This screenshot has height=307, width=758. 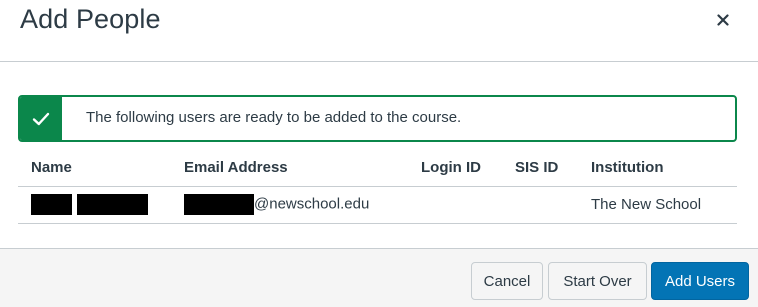 What do you see at coordinates (455, 168) in the screenshot?
I see `header-login-id: Login ID` at bounding box center [455, 168].